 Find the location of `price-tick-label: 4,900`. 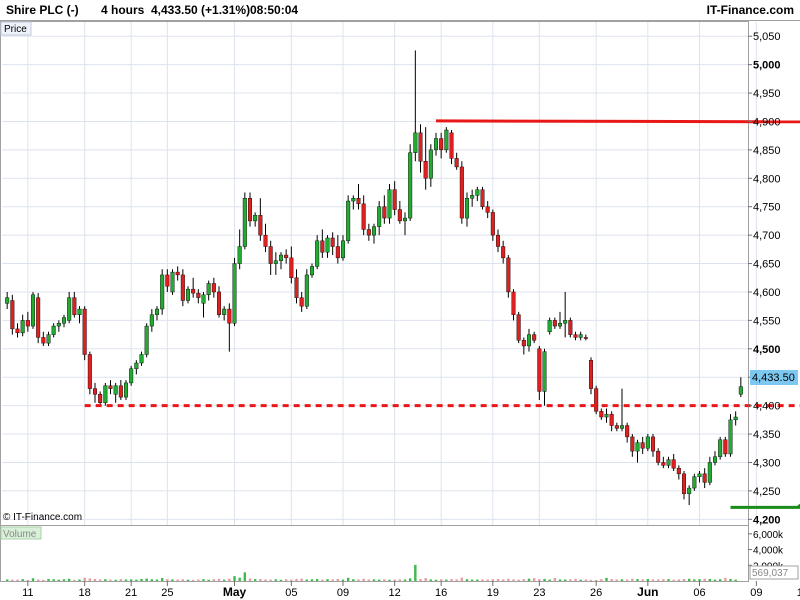

price-tick-label: 4,900 is located at coordinates (767, 122).